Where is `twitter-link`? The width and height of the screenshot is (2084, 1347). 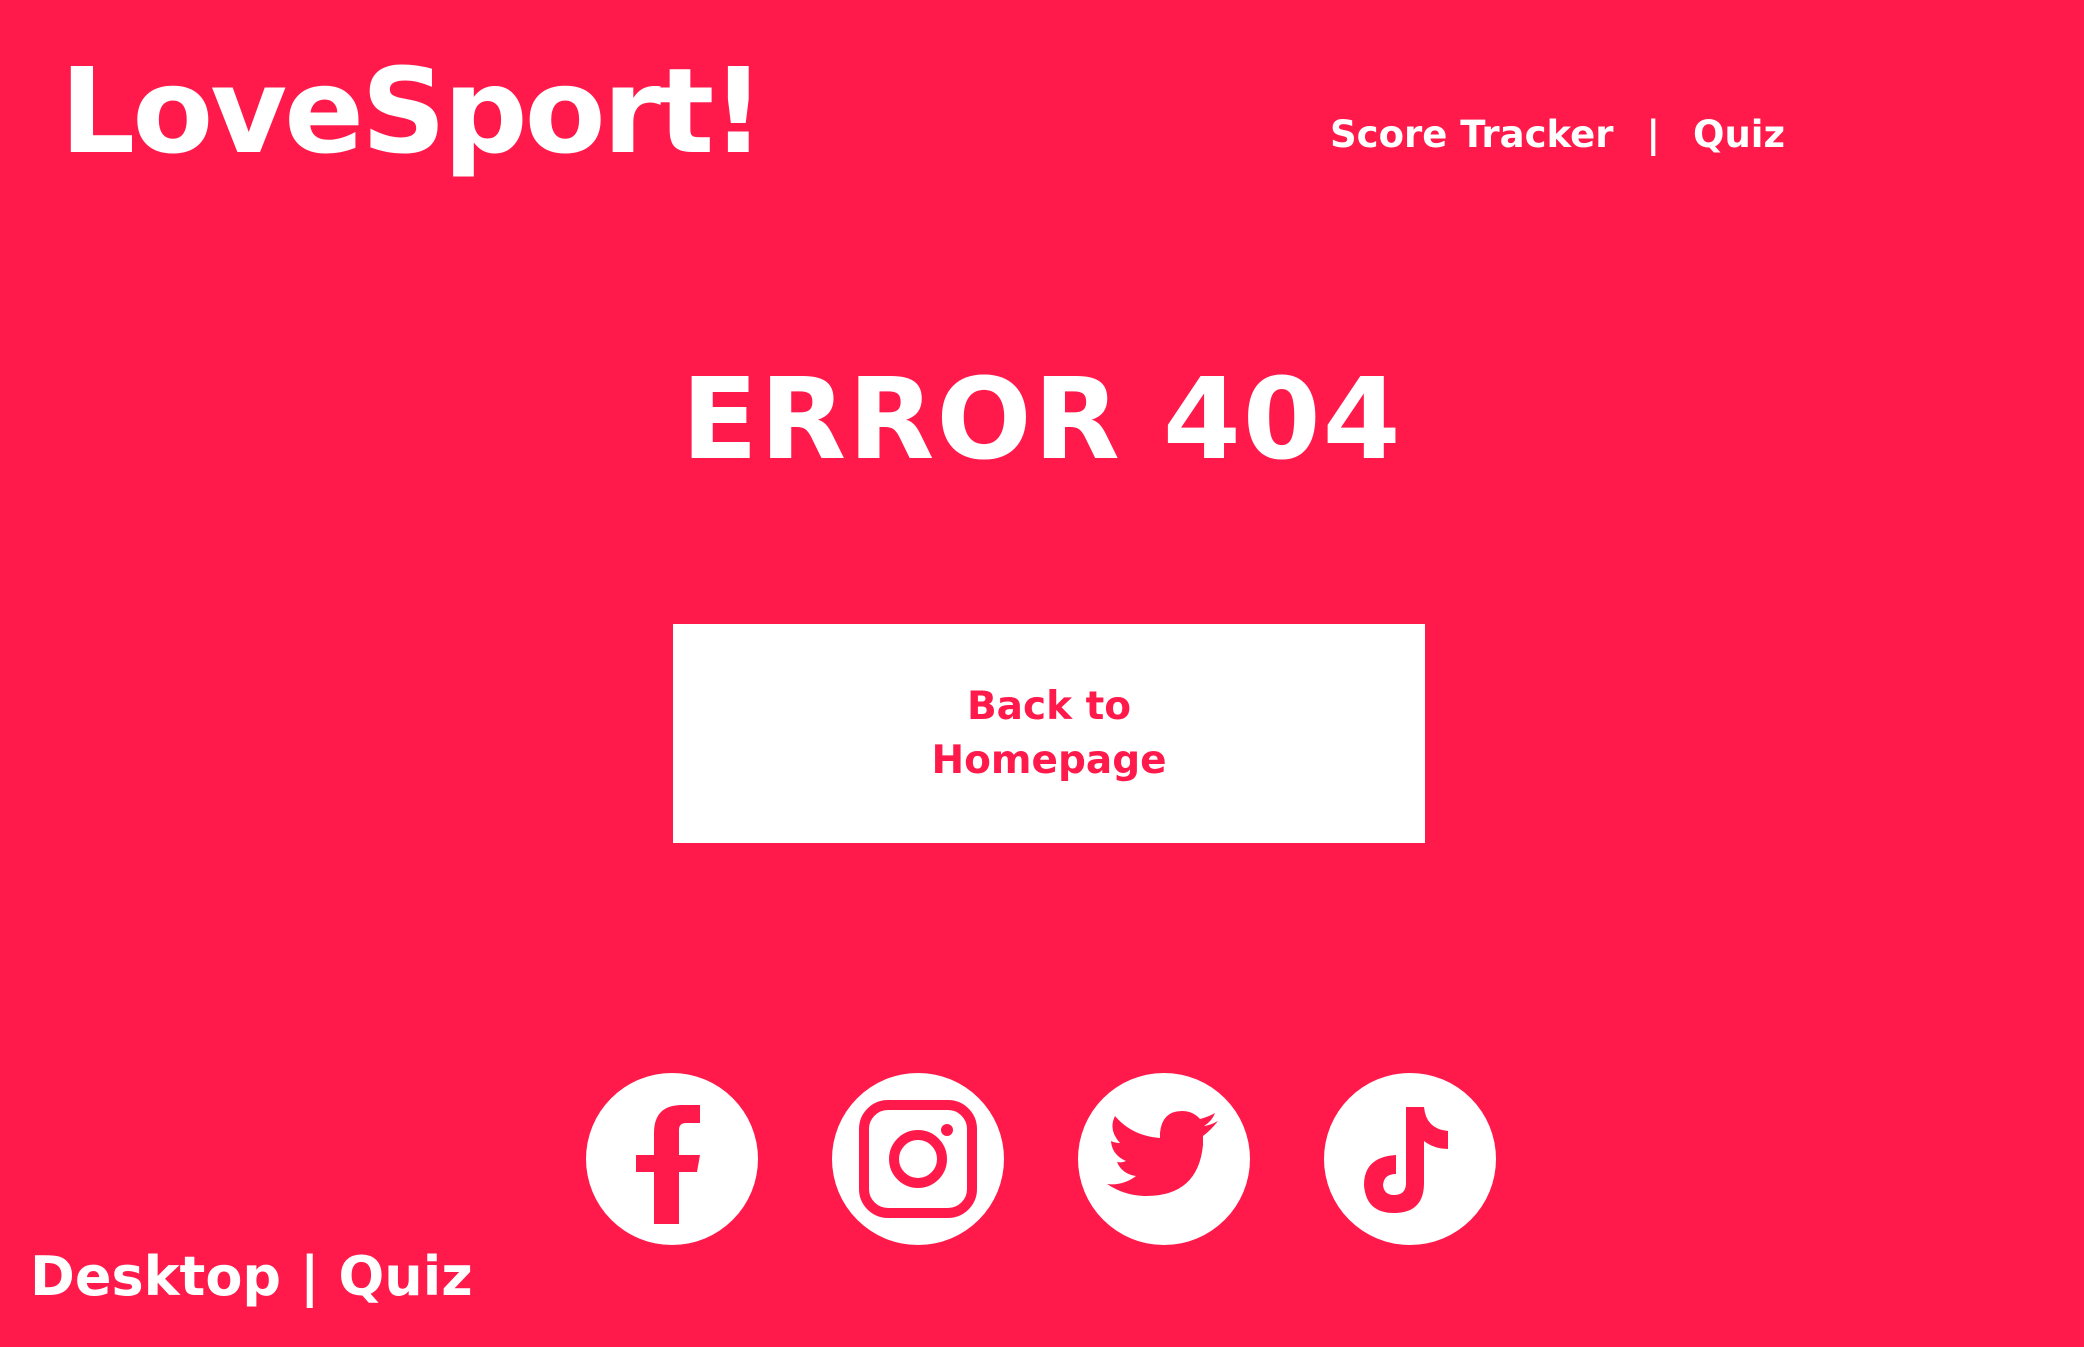
twitter-link is located at coordinates (1164, 1159).